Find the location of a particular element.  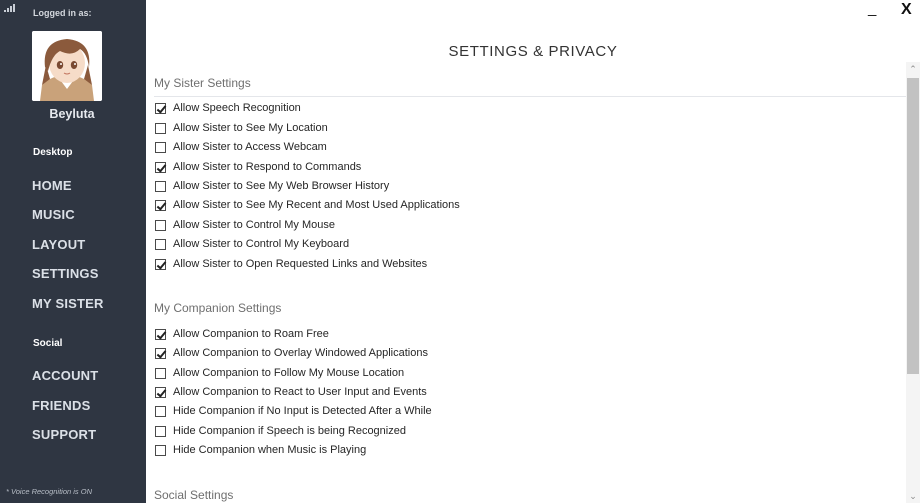

option-control-keyboard: Allow Sister to Control My Keyboard is located at coordinates (252, 244).